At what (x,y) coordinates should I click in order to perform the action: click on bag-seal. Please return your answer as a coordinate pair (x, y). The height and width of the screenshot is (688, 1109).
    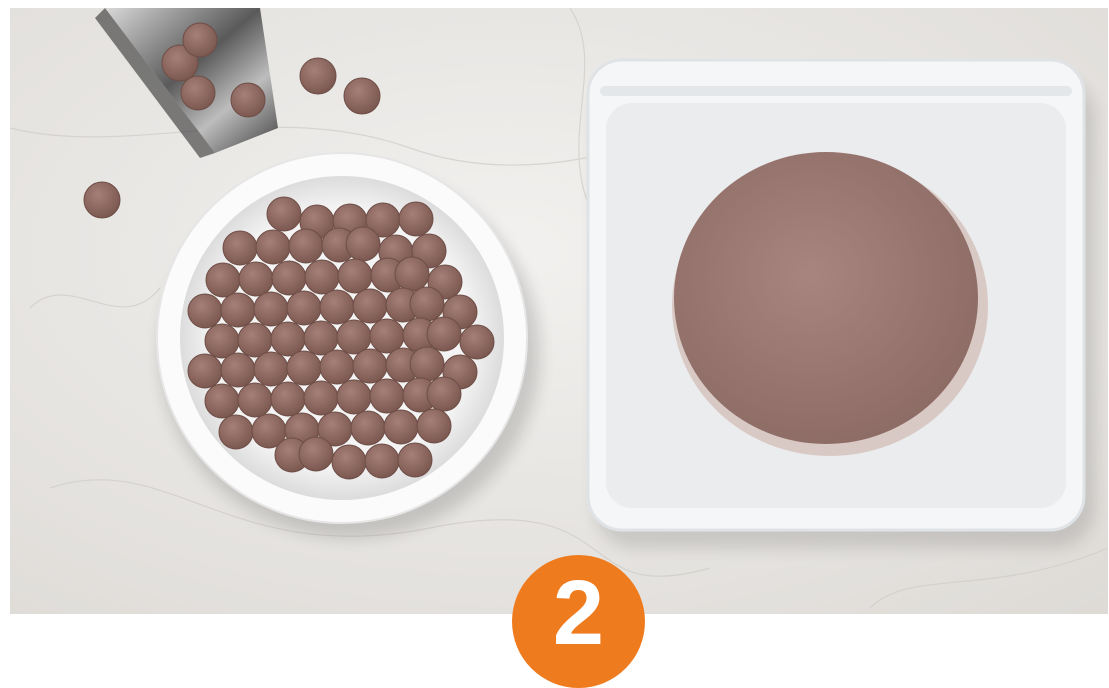
    Looking at the image, I should click on (836, 91).